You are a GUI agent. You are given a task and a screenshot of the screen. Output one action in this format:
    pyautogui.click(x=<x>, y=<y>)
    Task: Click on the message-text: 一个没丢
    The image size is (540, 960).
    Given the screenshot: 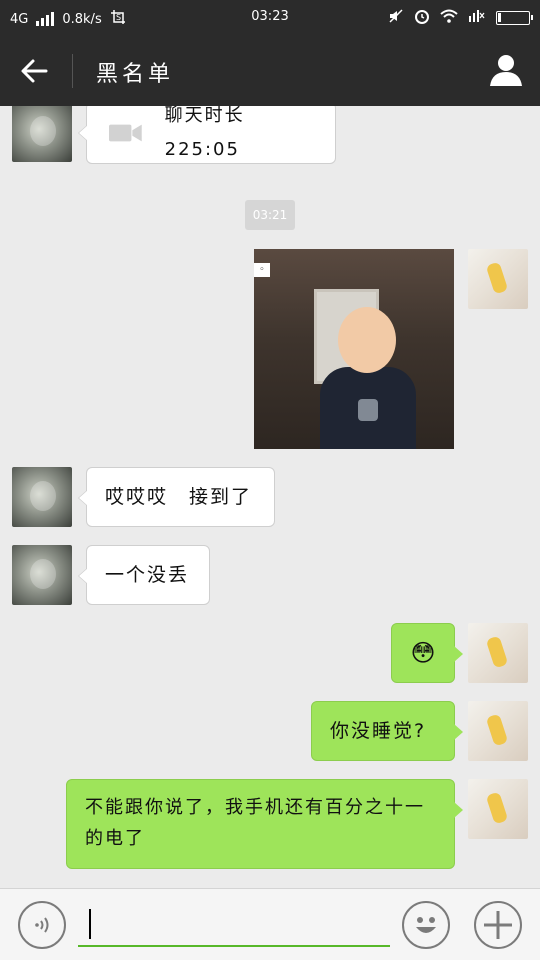 What is the action you would take?
    pyautogui.click(x=147, y=575)
    